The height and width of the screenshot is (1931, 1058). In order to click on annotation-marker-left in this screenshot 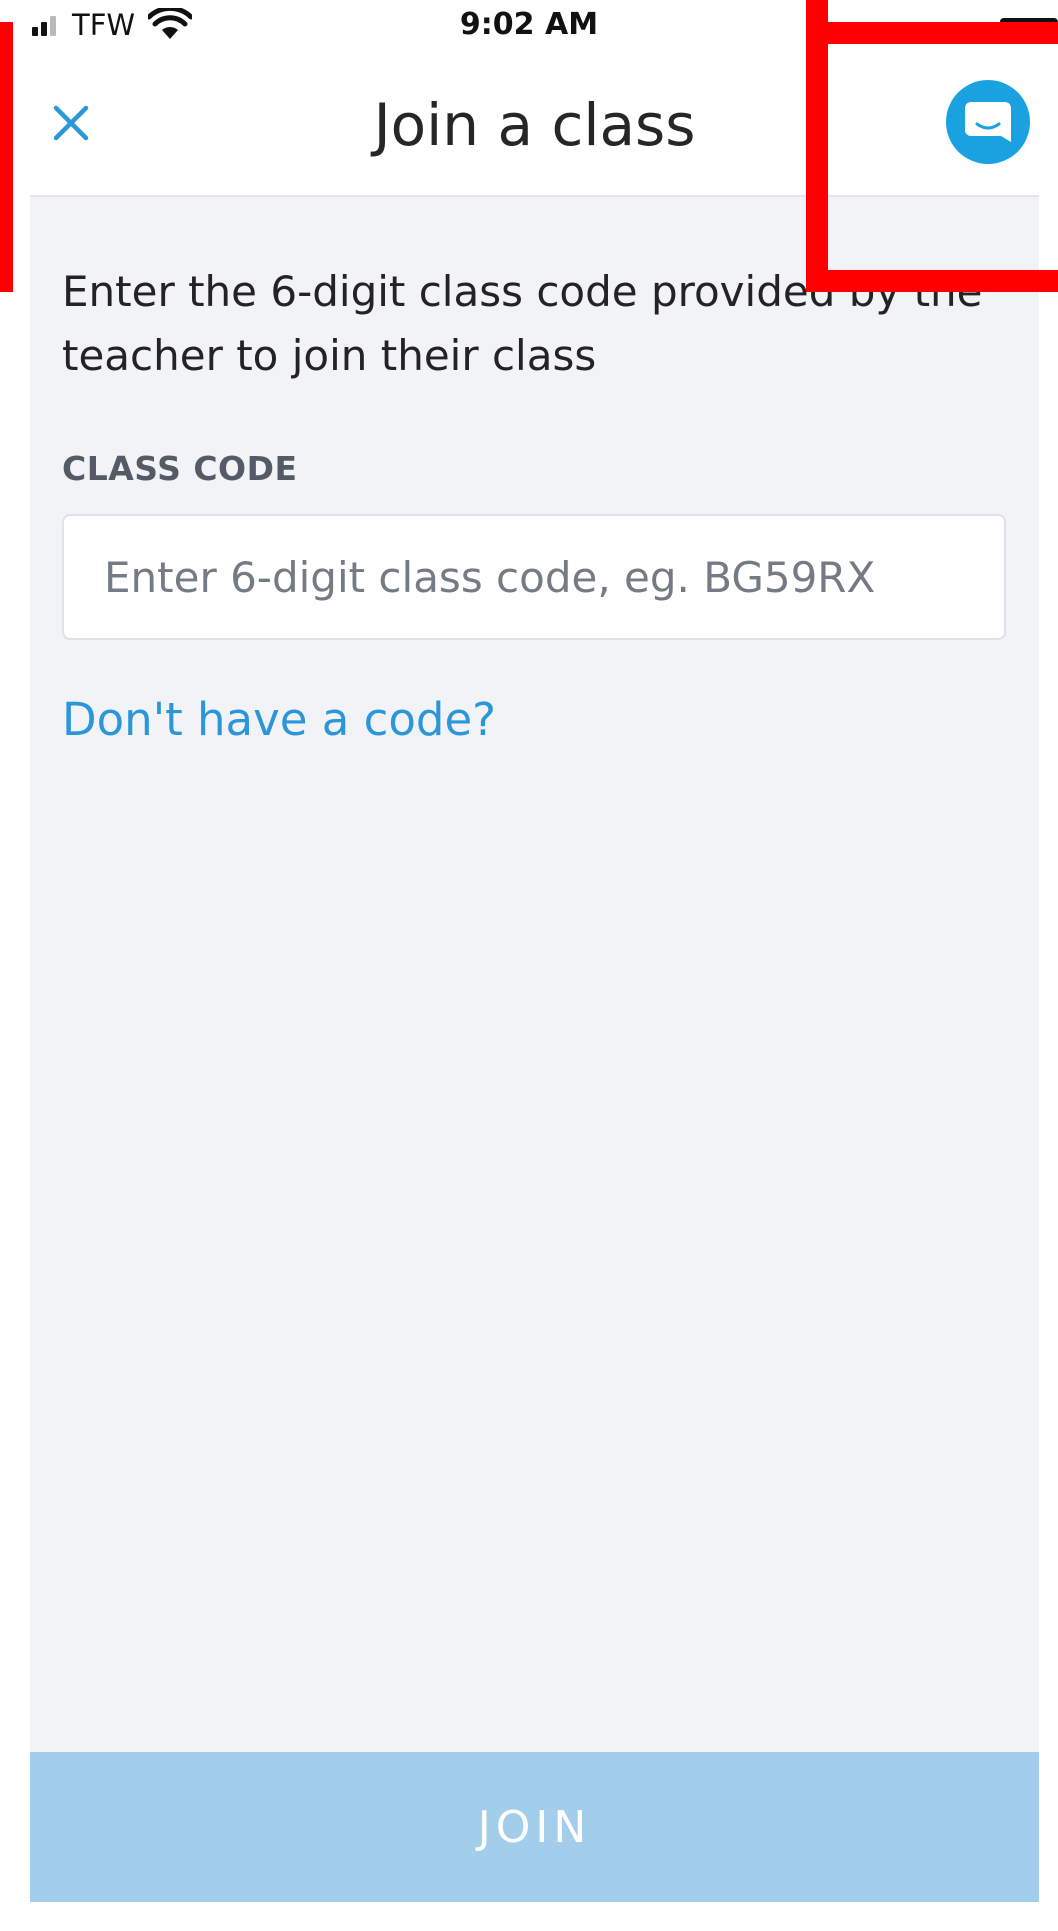, I will do `click(6, 157)`.